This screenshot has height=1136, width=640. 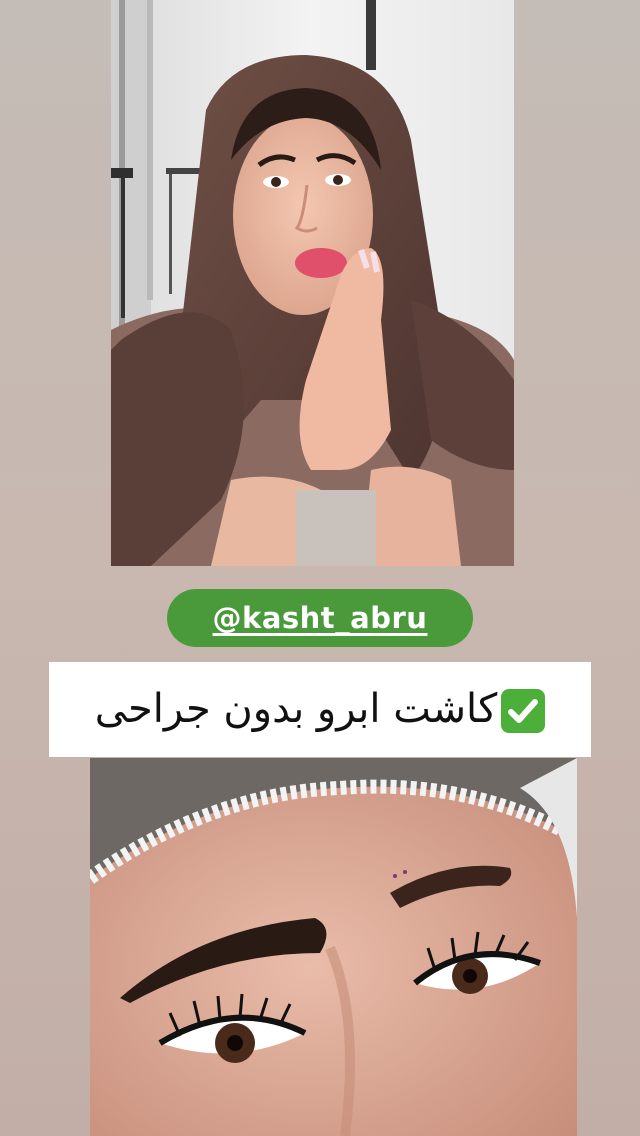 I want to click on caption-line: کاشت ابرو بدون جراحی, so click(x=320, y=709).